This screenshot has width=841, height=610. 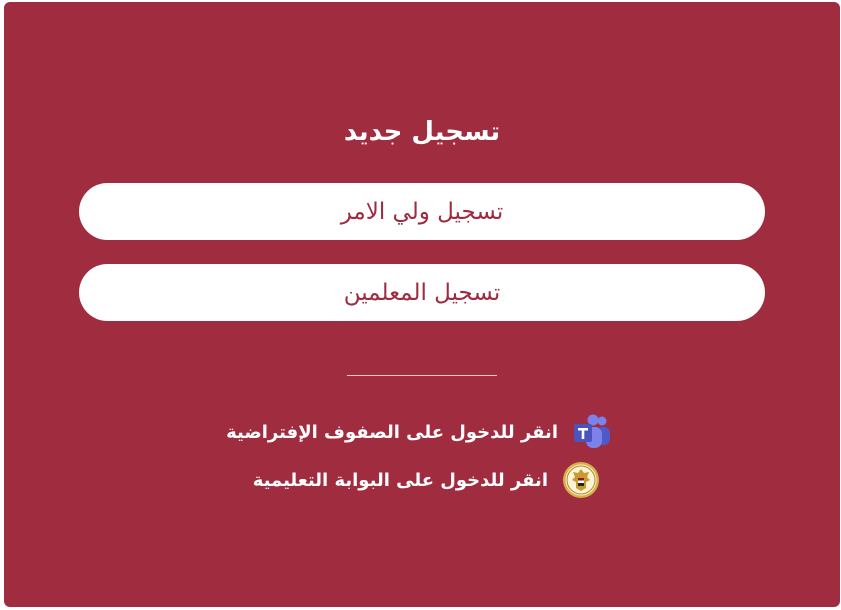 I want to click on education-portal-link: انقر للدخول على البوابة التعليمية, so click(x=426, y=480).